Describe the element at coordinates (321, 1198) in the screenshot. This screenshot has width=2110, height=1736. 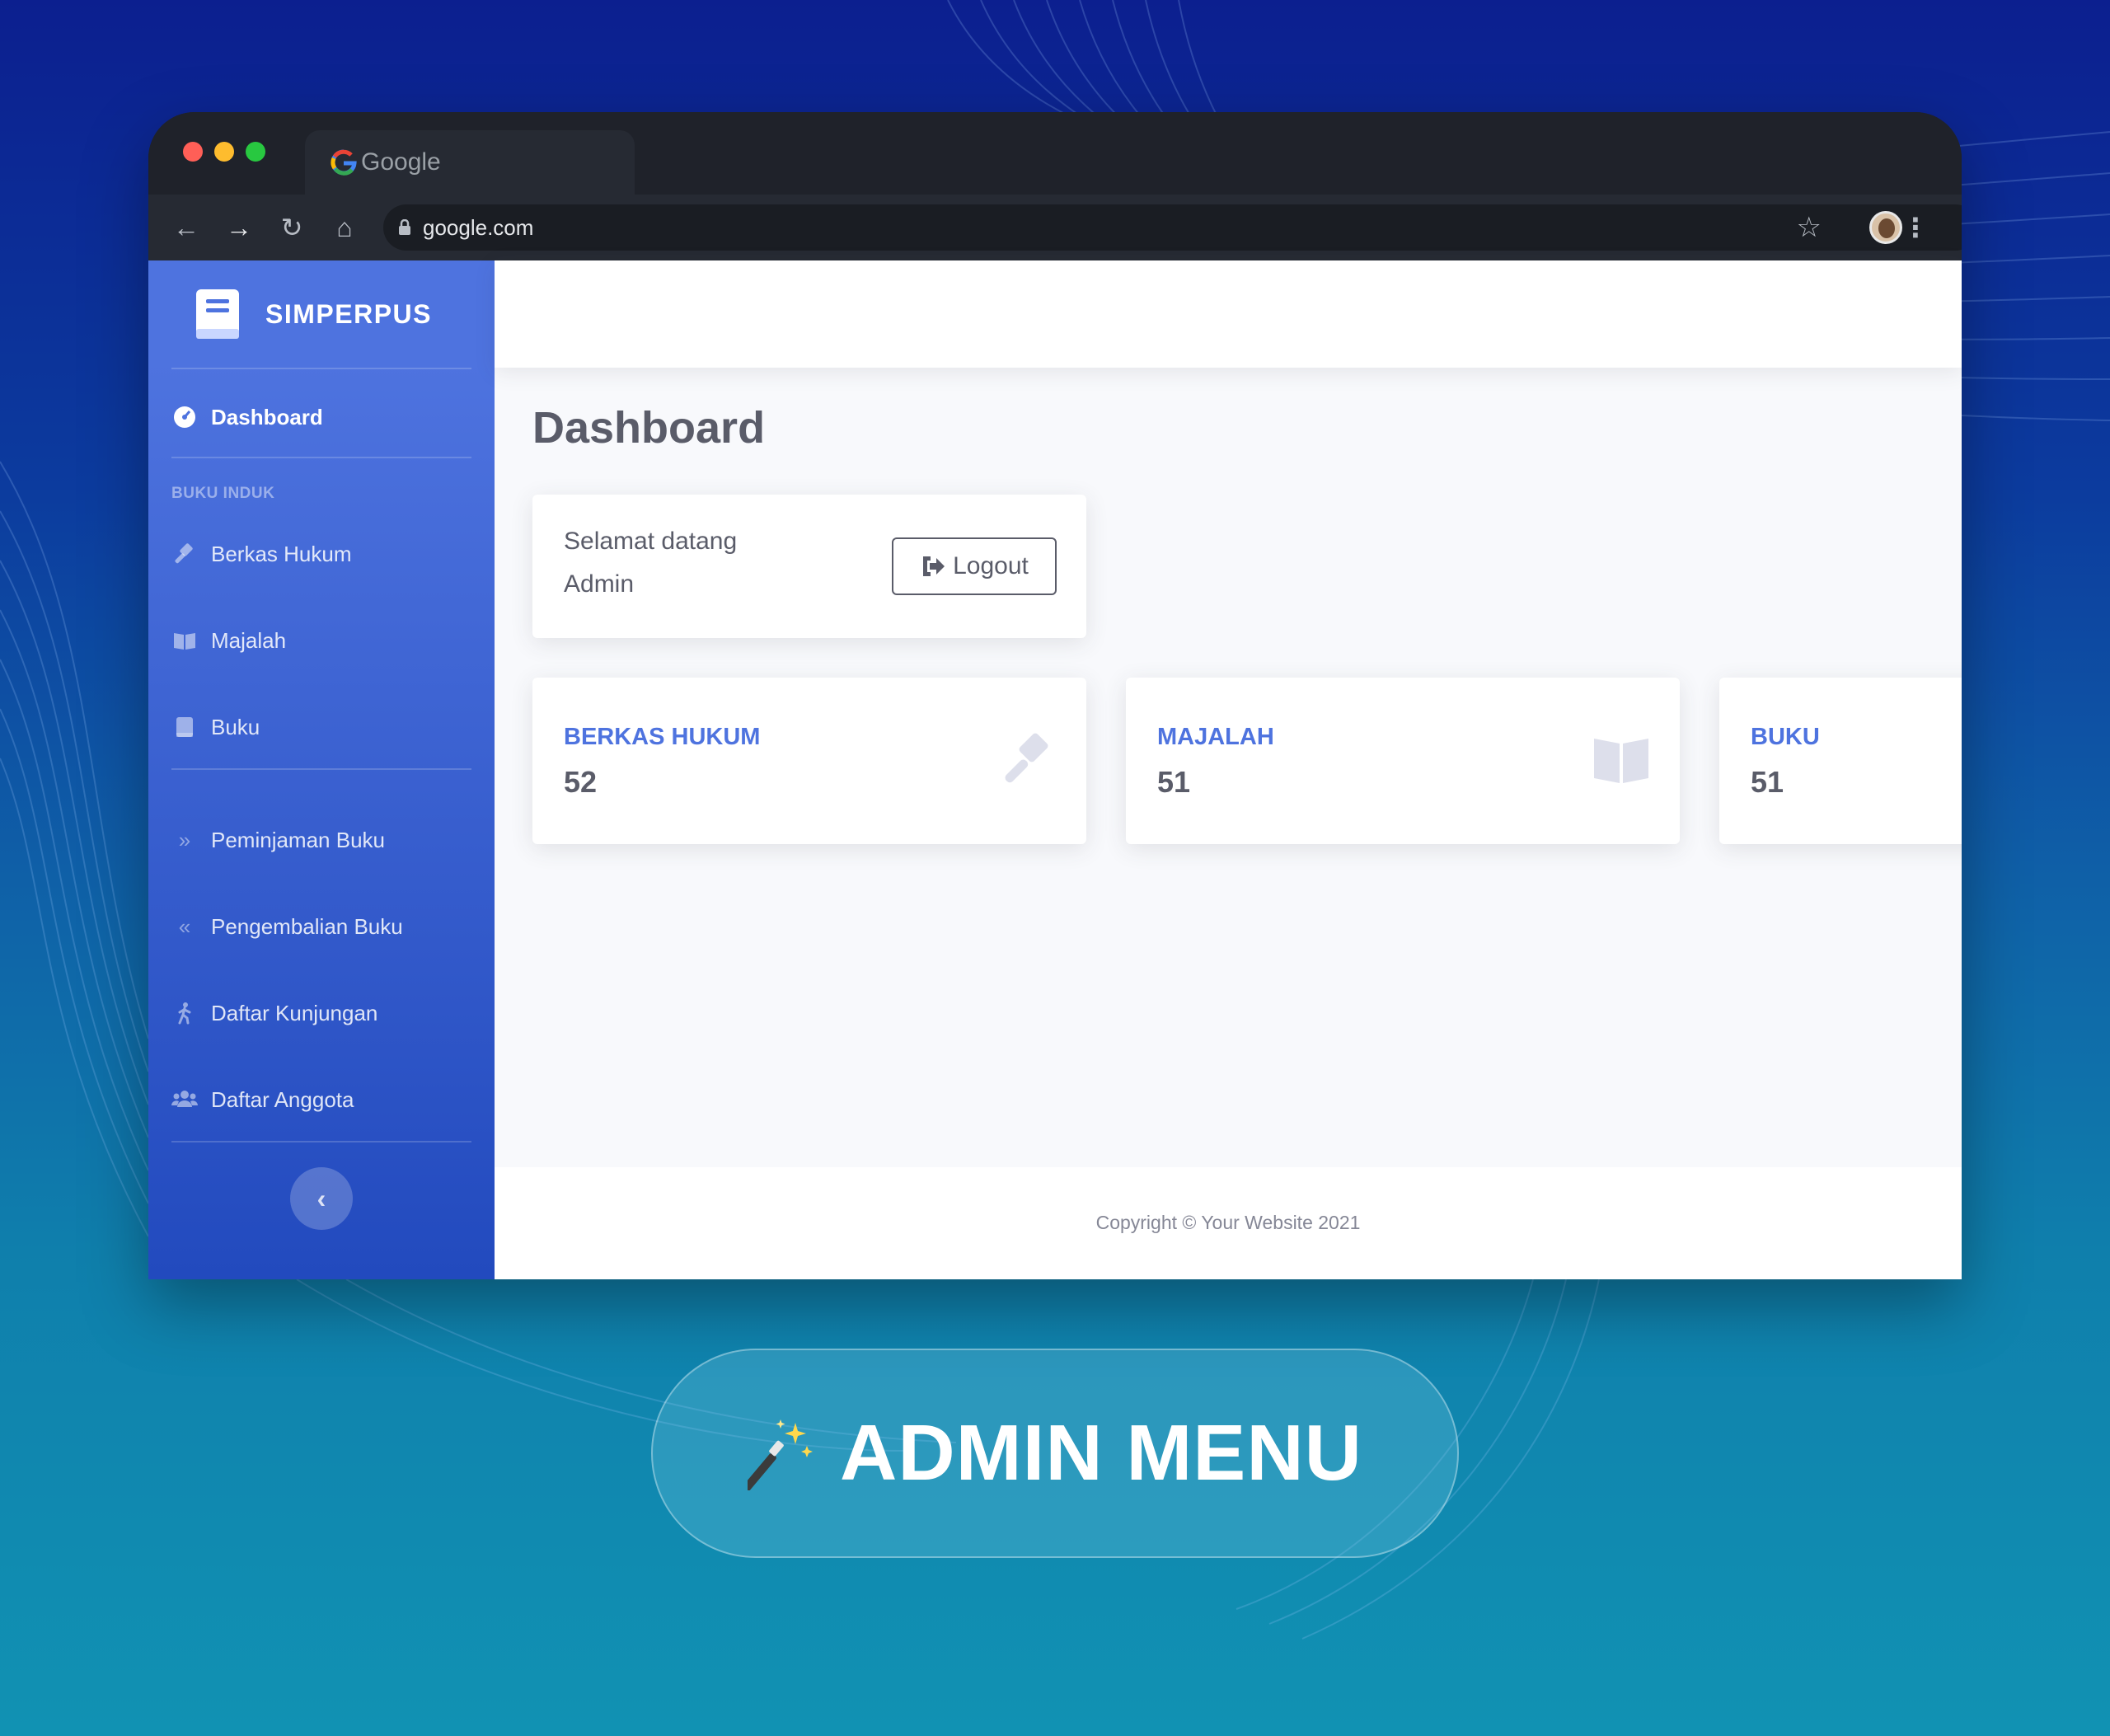
I see `sidebar-toggle-button: ‹` at that location.